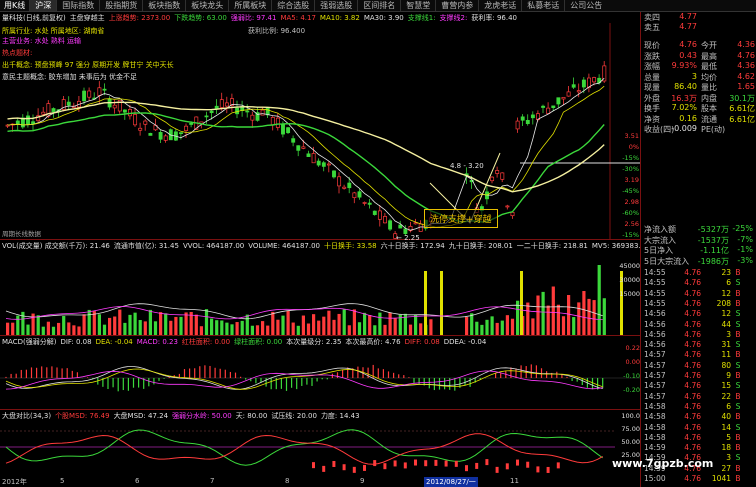  What do you see at coordinates (417, 5) in the screenshot?
I see `tab-9: 智慧堂` at bounding box center [417, 5].